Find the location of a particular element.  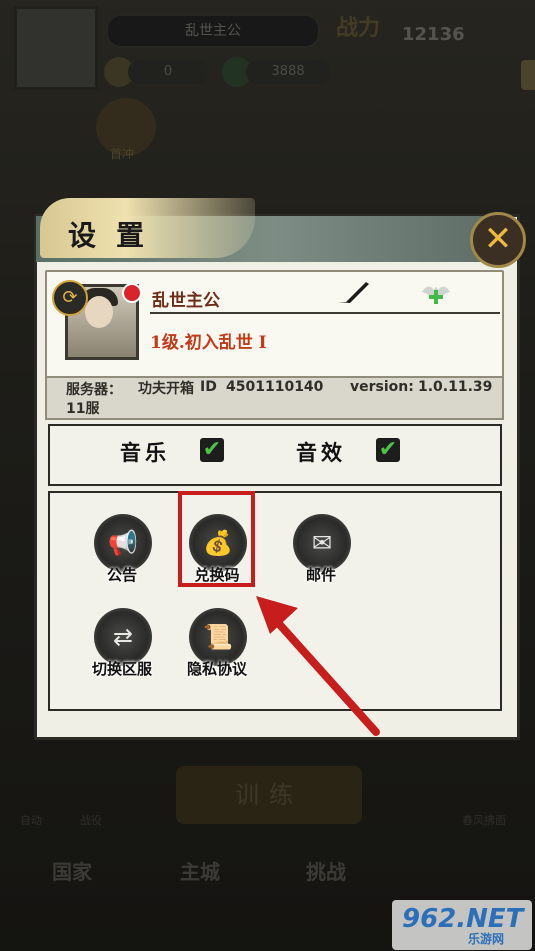

announcement-label: 公告 is located at coordinates (121, 575).